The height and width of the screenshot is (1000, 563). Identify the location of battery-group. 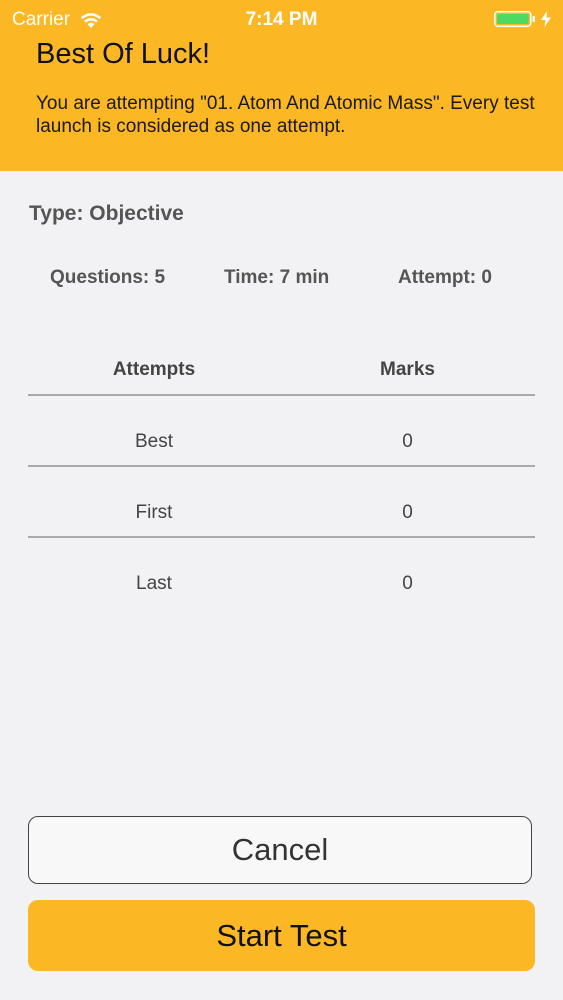
(522, 19).